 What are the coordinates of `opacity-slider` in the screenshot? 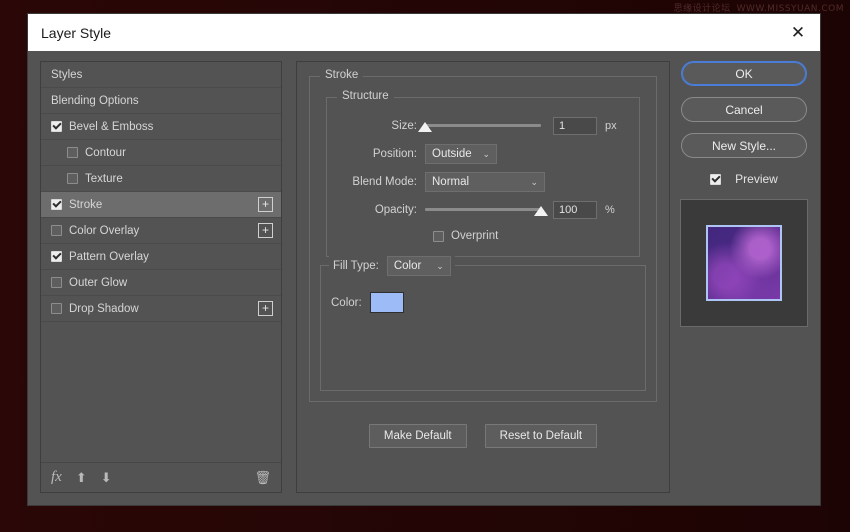 It's located at (486, 210).